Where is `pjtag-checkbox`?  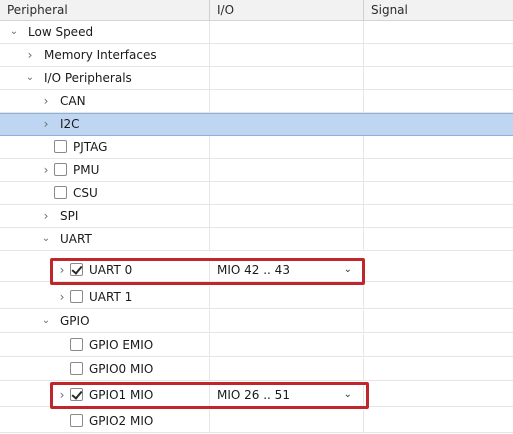
pjtag-checkbox is located at coordinates (60, 146).